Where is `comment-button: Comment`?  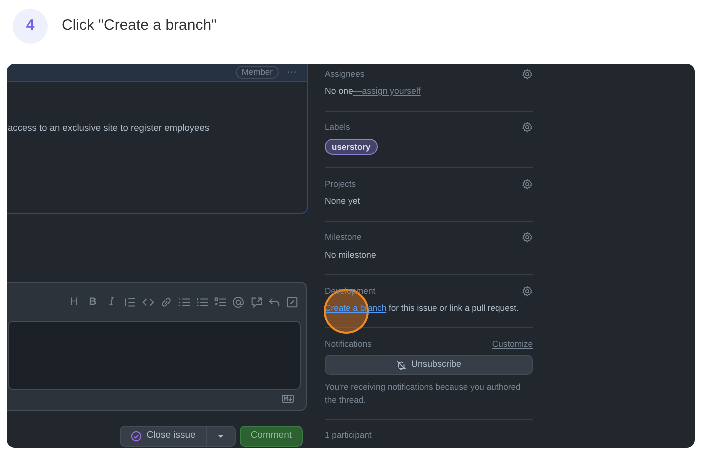
comment-button: Comment is located at coordinates (271, 436).